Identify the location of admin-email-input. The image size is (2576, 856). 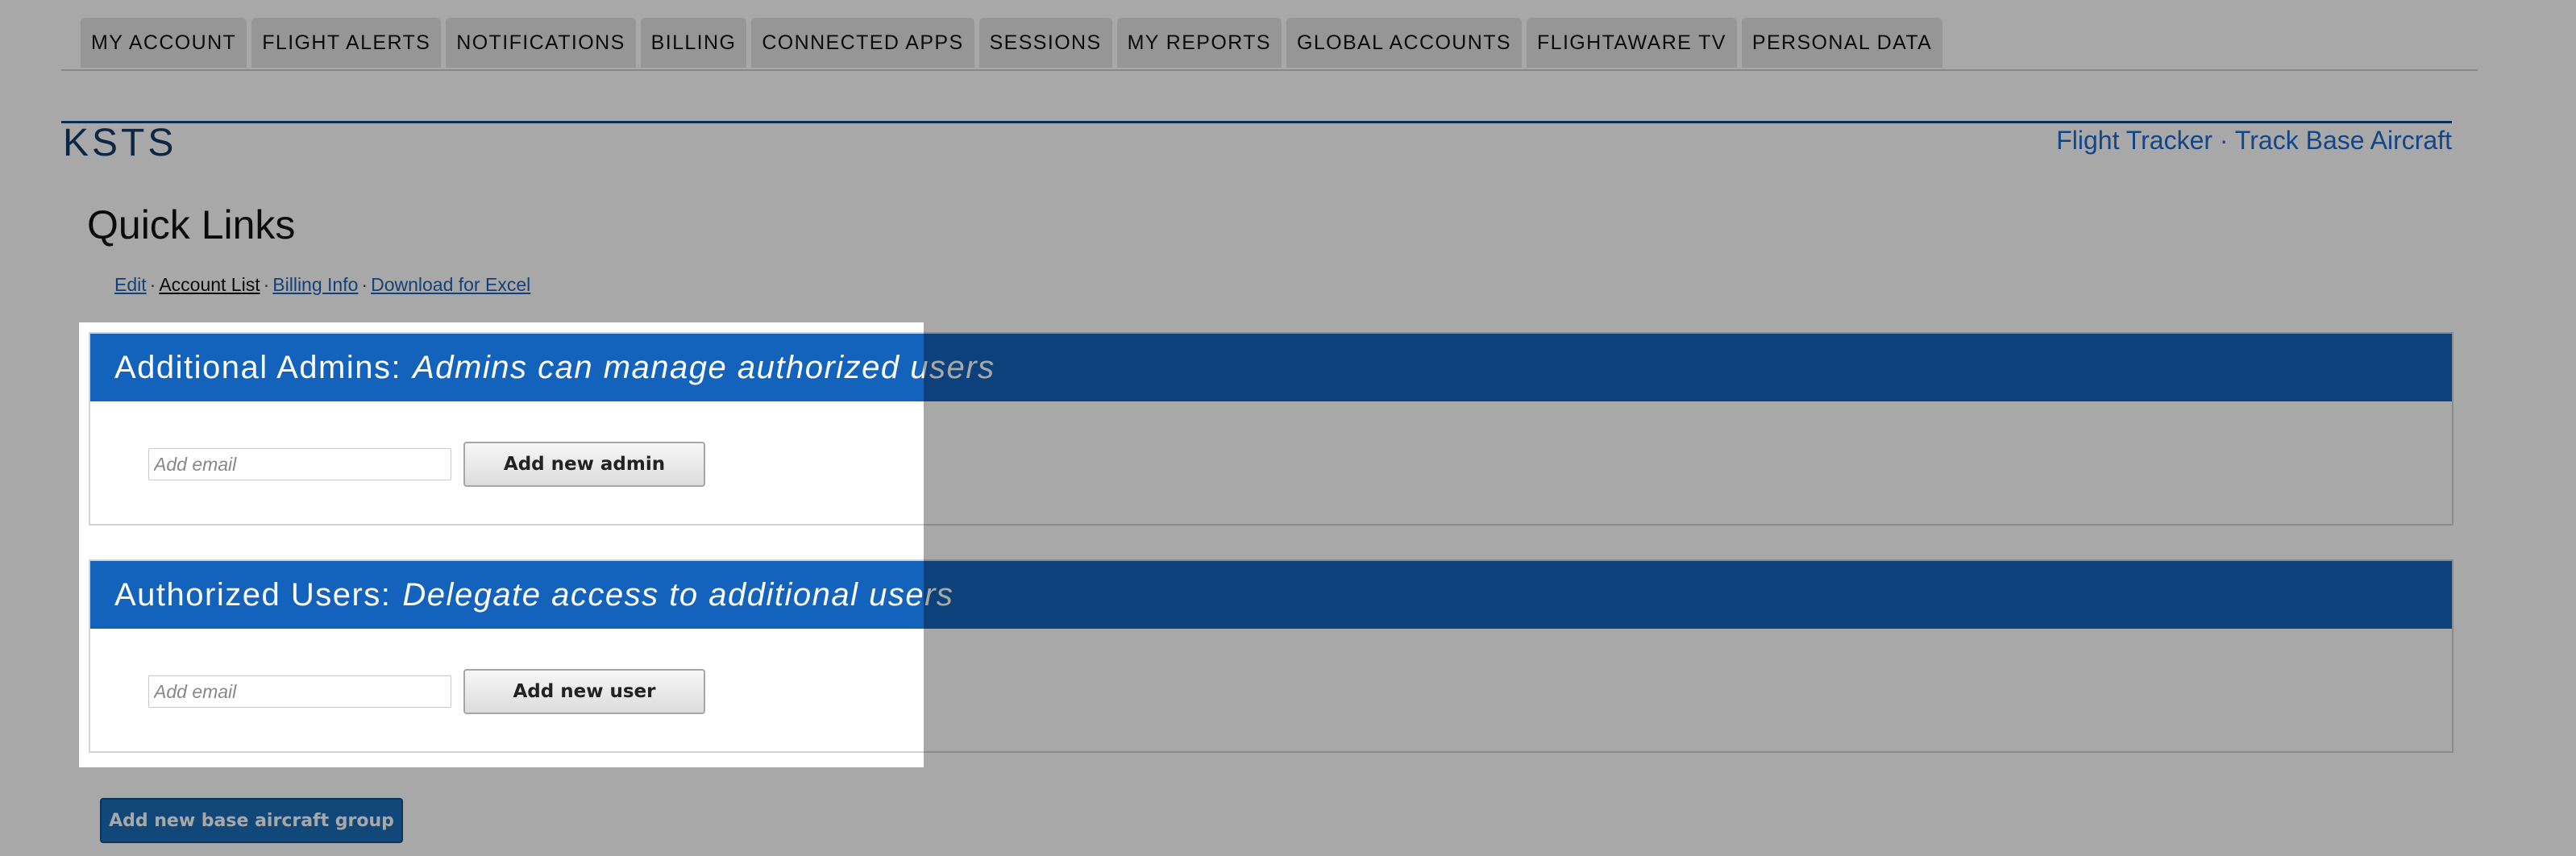
(299, 464).